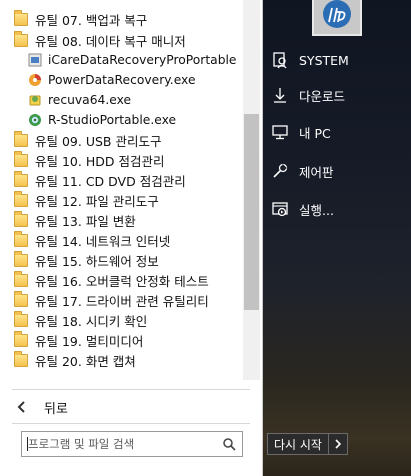 This screenshot has width=411, height=476. What do you see at coordinates (280, 132) in the screenshot?
I see `computer-icon` at bounding box center [280, 132].